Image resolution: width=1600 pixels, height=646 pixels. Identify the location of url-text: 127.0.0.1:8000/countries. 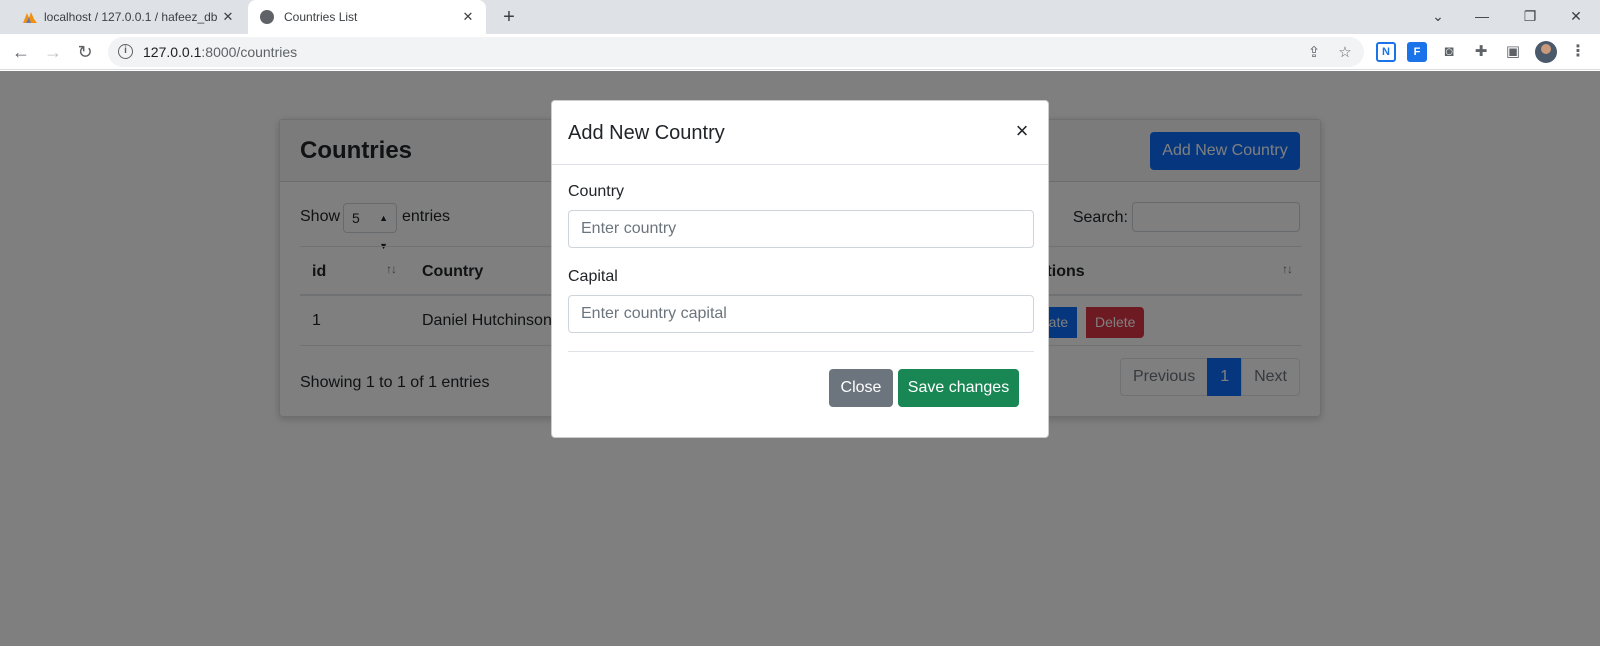
(220, 52).